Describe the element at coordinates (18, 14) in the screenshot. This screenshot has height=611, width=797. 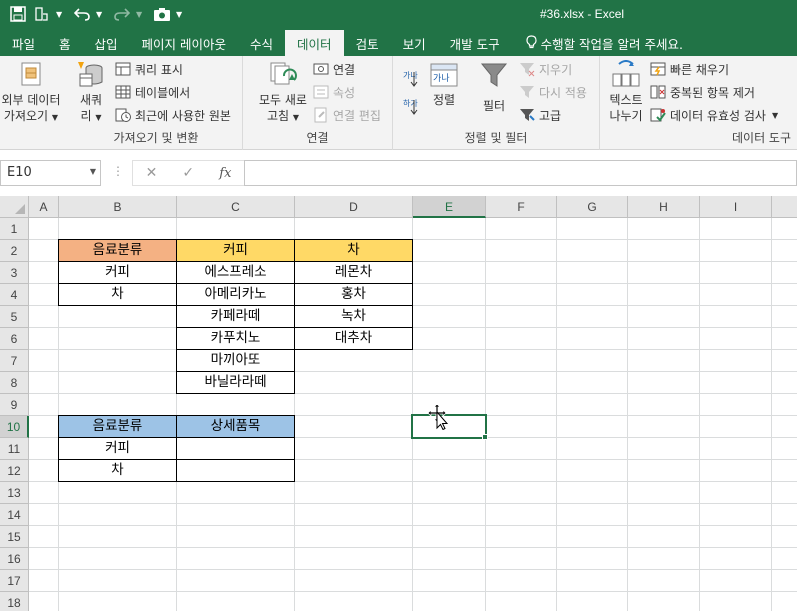
I see `save-icon` at that location.